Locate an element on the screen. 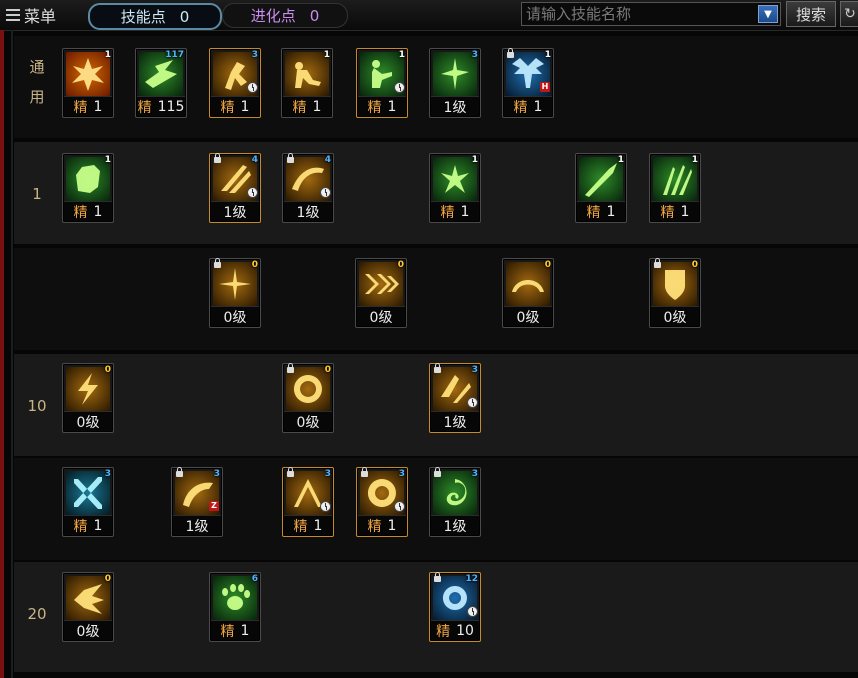 The height and width of the screenshot is (678, 858). left-divider is located at coordinates (12, 354).